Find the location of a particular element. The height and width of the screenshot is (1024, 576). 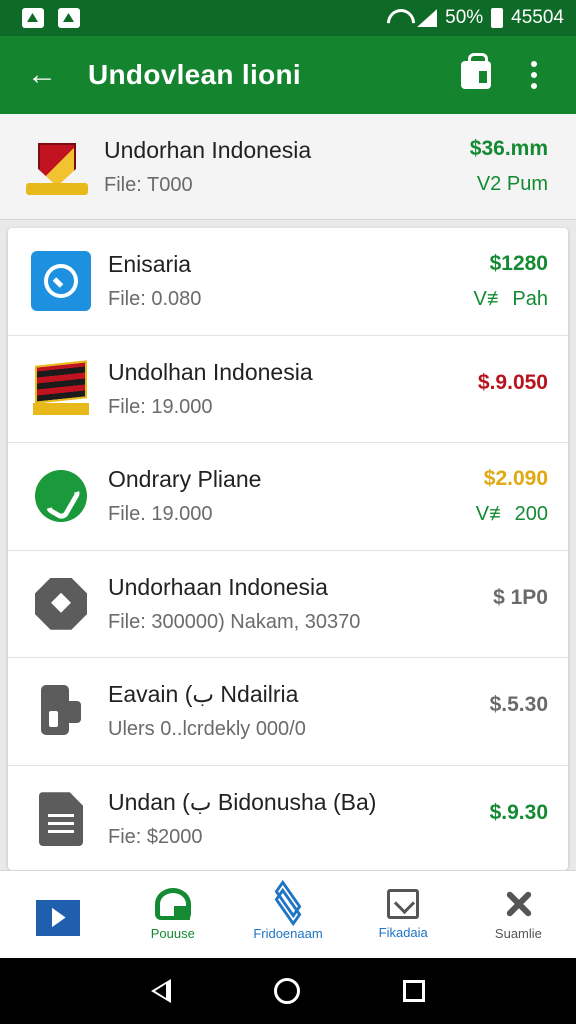

whatsapp-icon is located at coordinates (61, 496).